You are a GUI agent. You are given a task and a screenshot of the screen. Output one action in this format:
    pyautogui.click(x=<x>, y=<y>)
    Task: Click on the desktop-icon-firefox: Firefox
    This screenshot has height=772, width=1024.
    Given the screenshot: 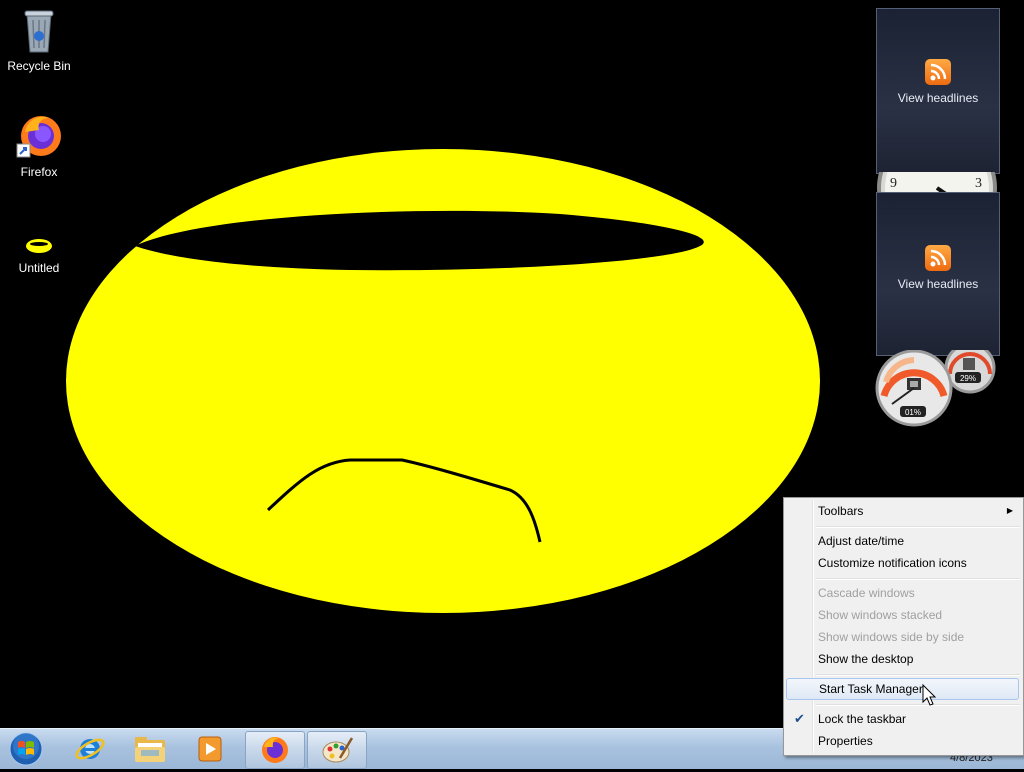 What is the action you would take?
    pyautogui.click(x=39, y=145)
    